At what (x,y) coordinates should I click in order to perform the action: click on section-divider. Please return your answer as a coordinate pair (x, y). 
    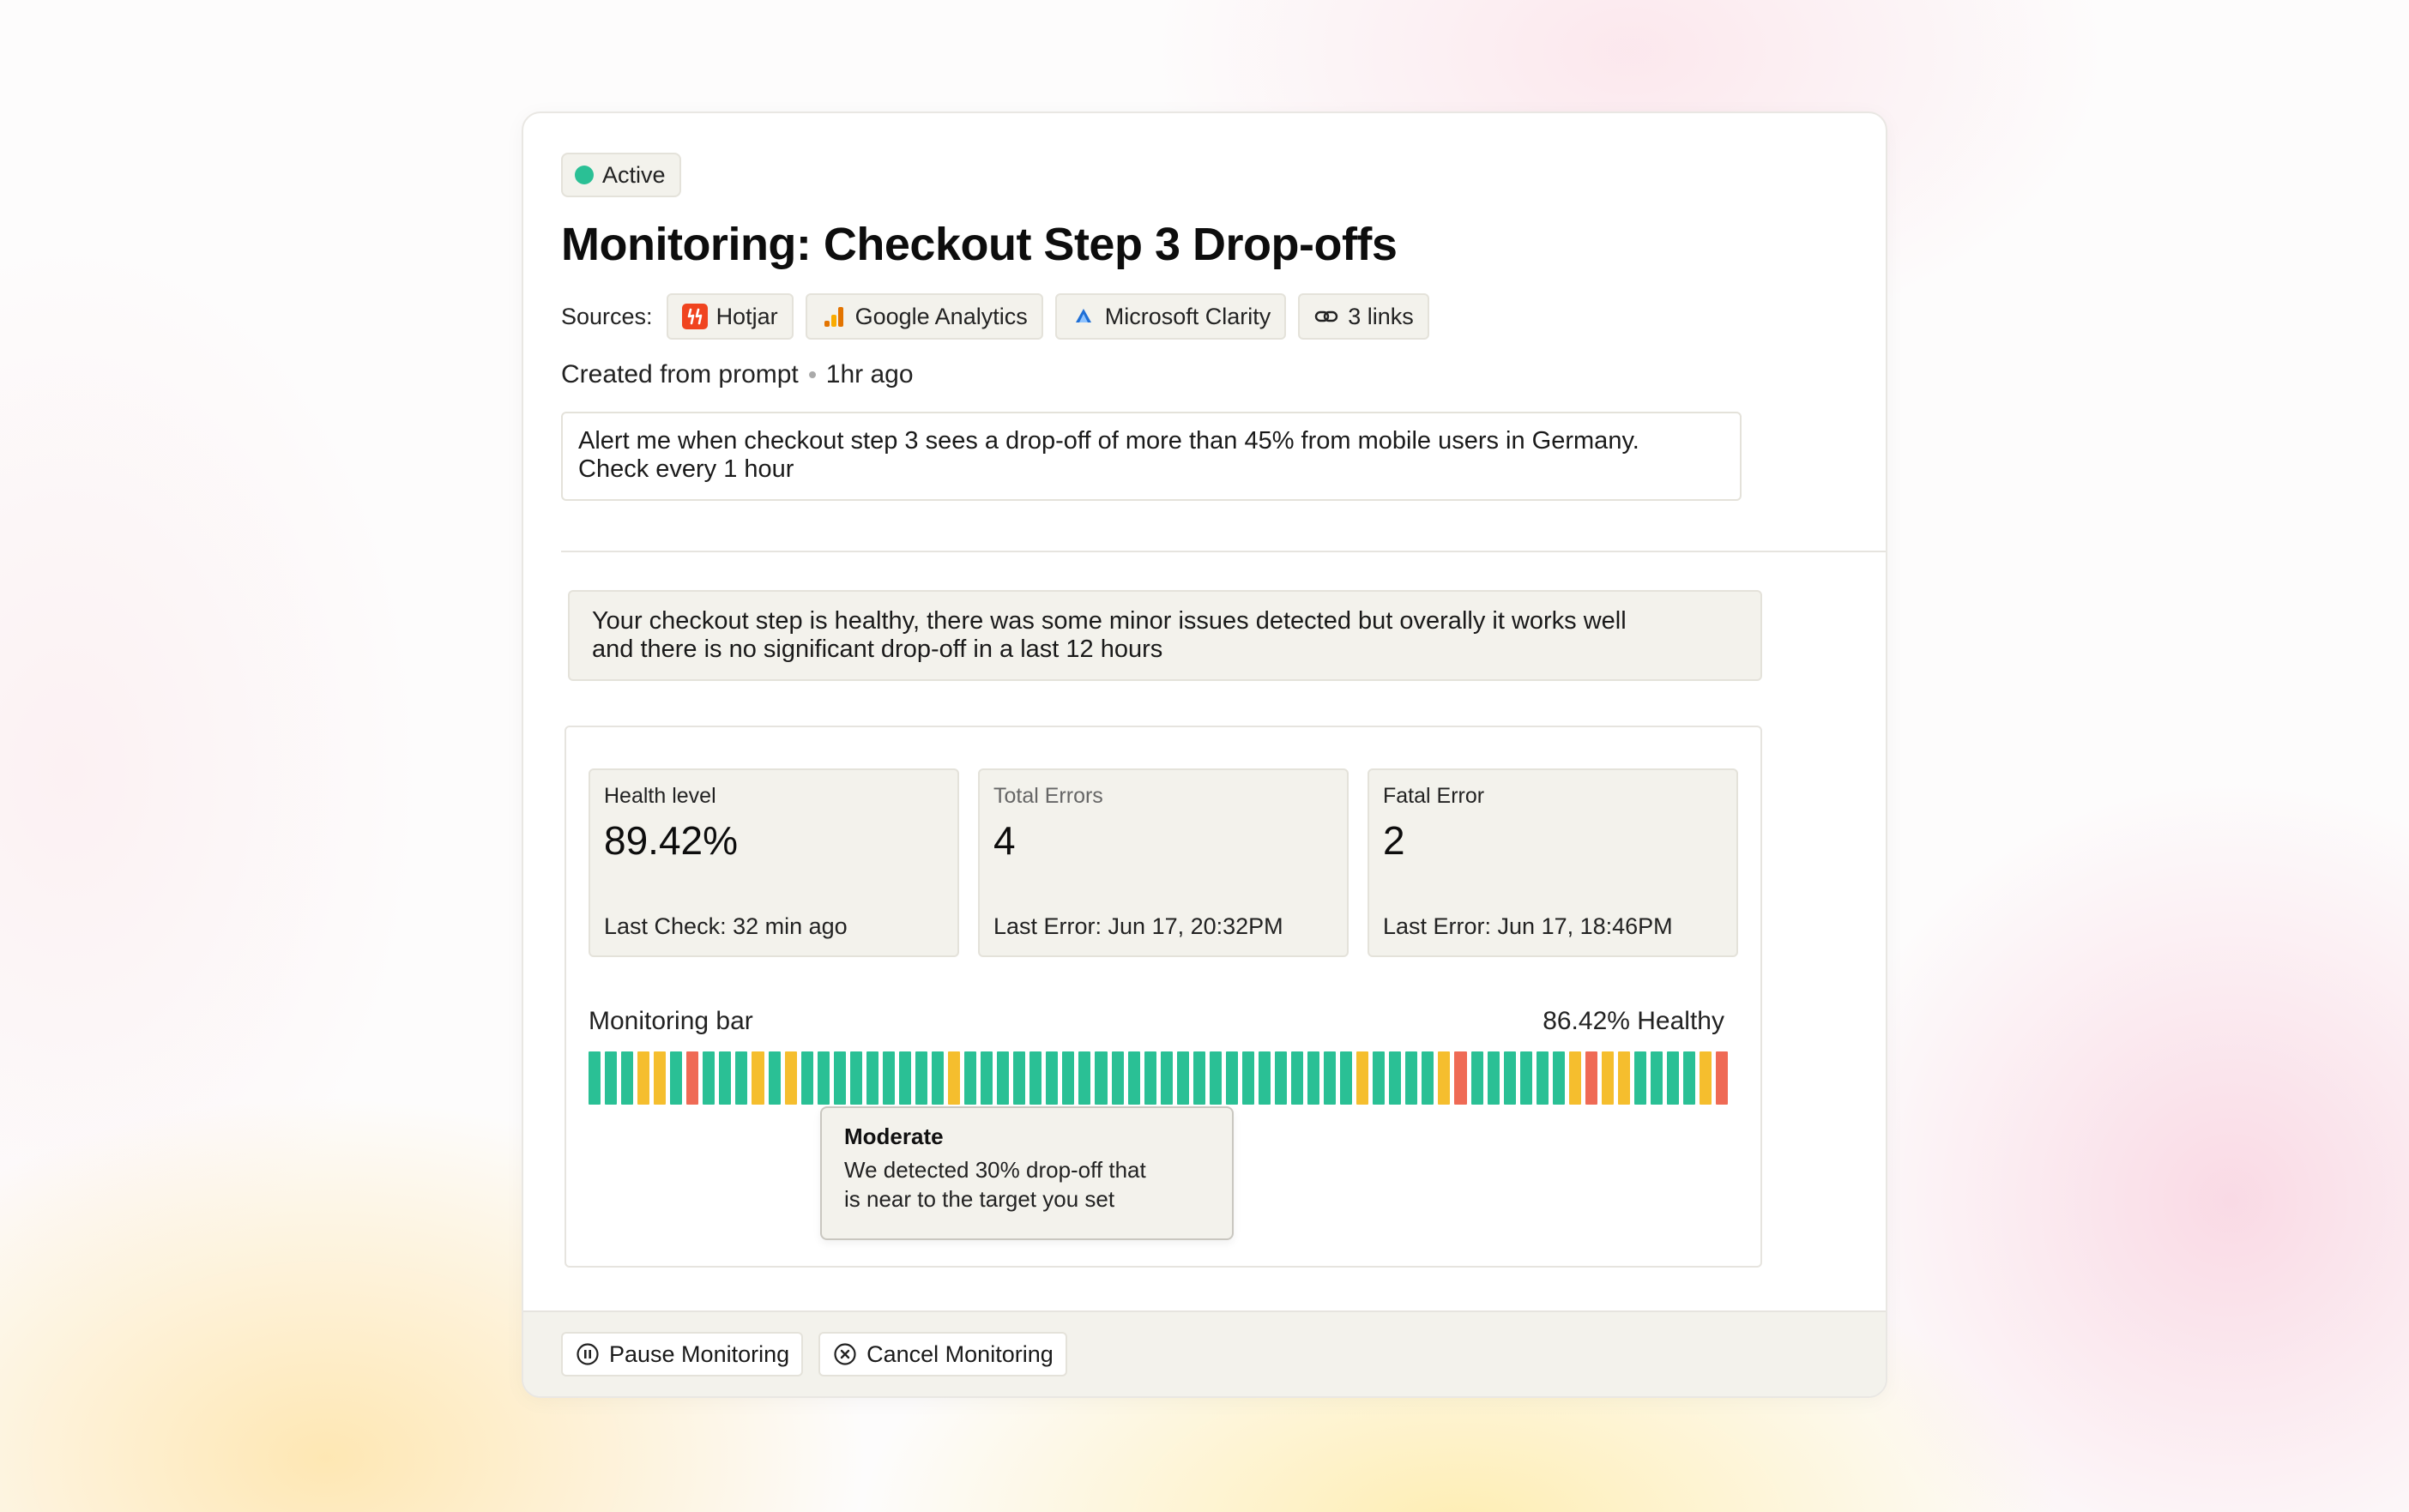
    Looking at the image, I should click on (1223, 551).